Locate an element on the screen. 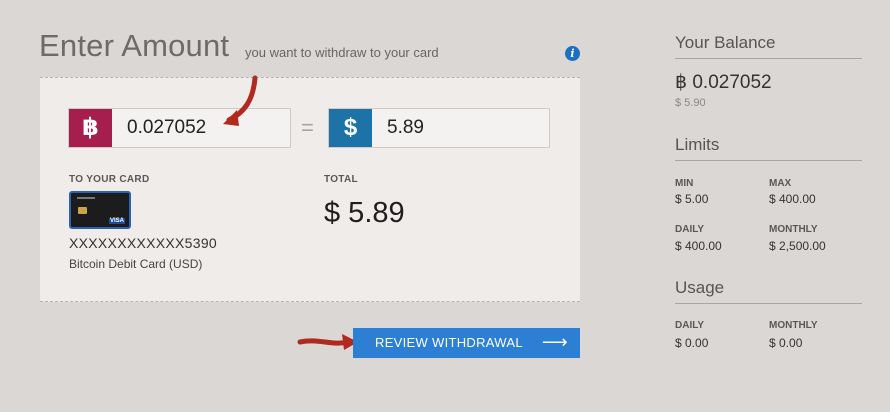 Image resolution: width=890 pixels, height=412 pixels. balance-heading: Your Balance is located at coordinates (725, 42).